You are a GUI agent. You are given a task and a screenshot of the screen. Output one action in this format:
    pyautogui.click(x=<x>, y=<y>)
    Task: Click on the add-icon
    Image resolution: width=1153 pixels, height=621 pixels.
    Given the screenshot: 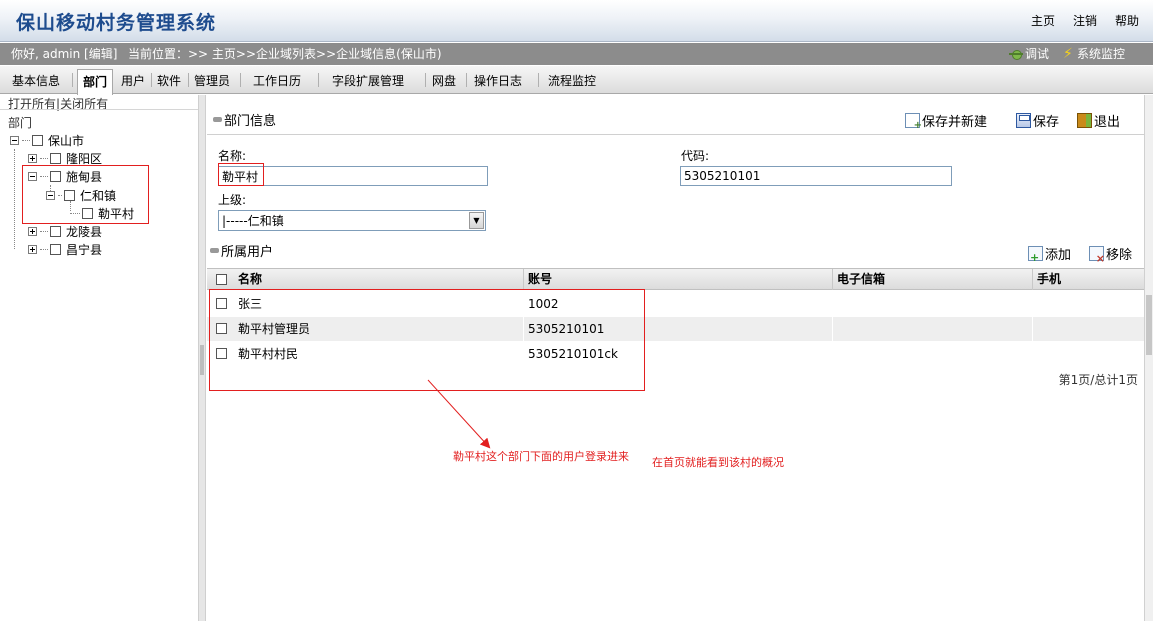 What is the action you would take?
    pyautogui.click(x=1035, y=255)
    